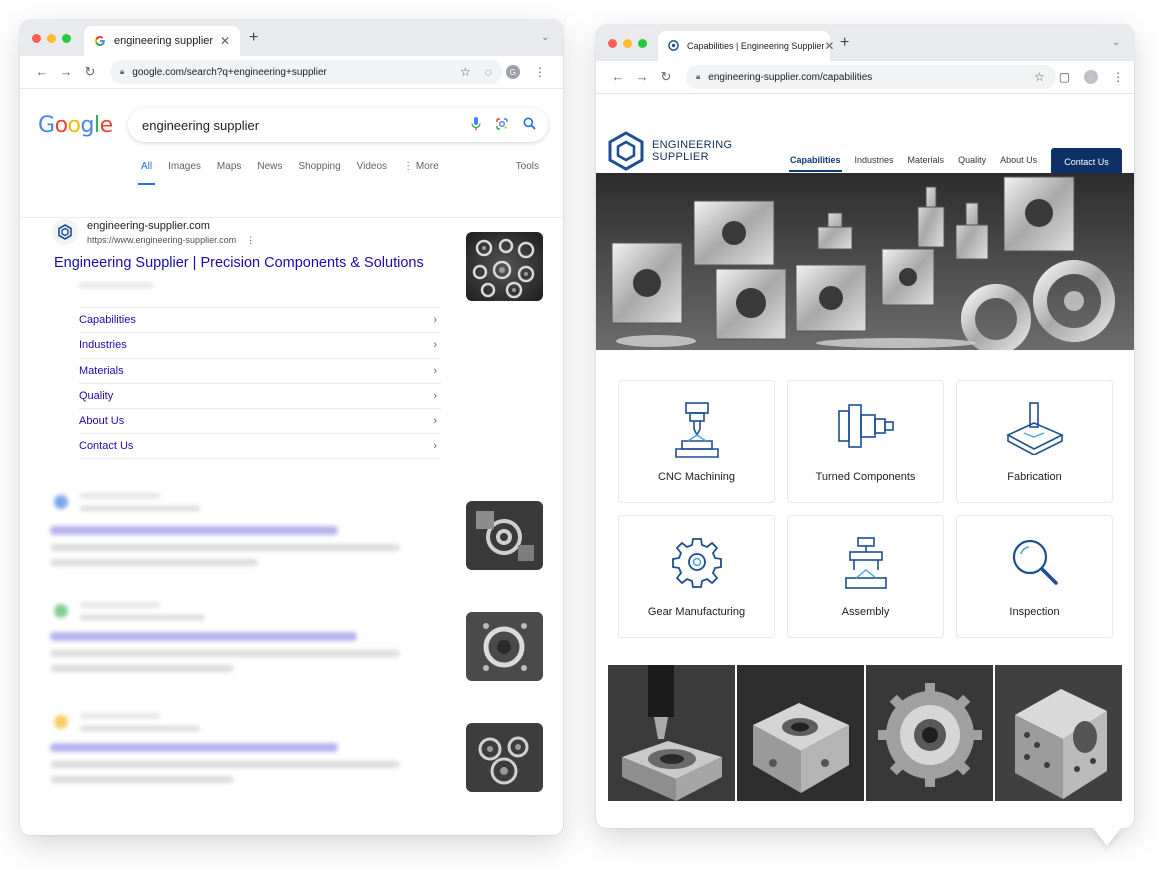 This screenshot has height=880, width=1168. I want to click on card-assembly: Assembly, so click(865, 576).